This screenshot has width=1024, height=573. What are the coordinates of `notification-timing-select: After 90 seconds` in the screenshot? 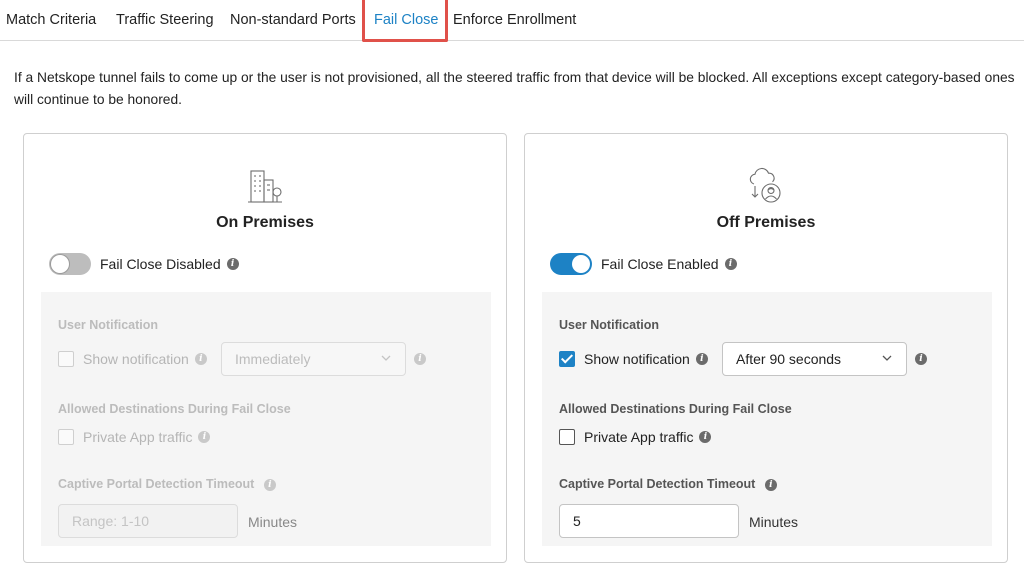 It's located at (814, 359).